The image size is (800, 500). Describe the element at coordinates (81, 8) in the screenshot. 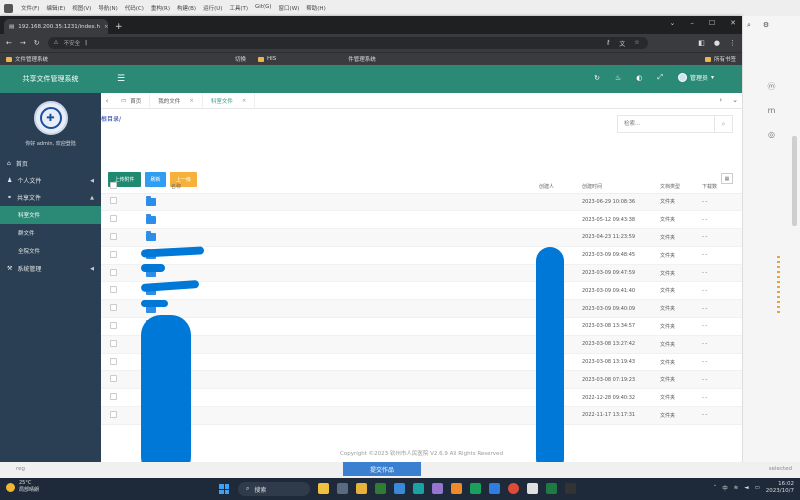

I see `ide-menu-item: 视图(V)` at that location.